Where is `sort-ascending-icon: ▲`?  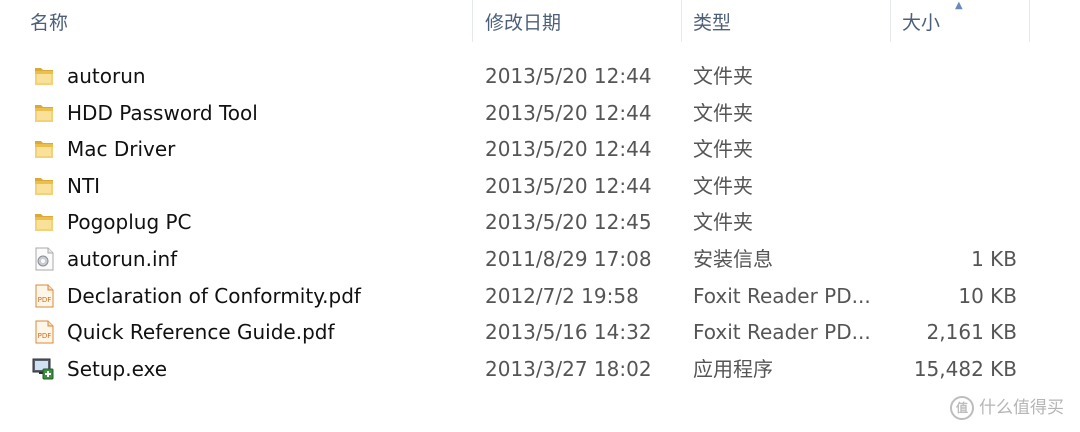 sort-ascending-icon: ▲ is located at coordinates (959, 5).